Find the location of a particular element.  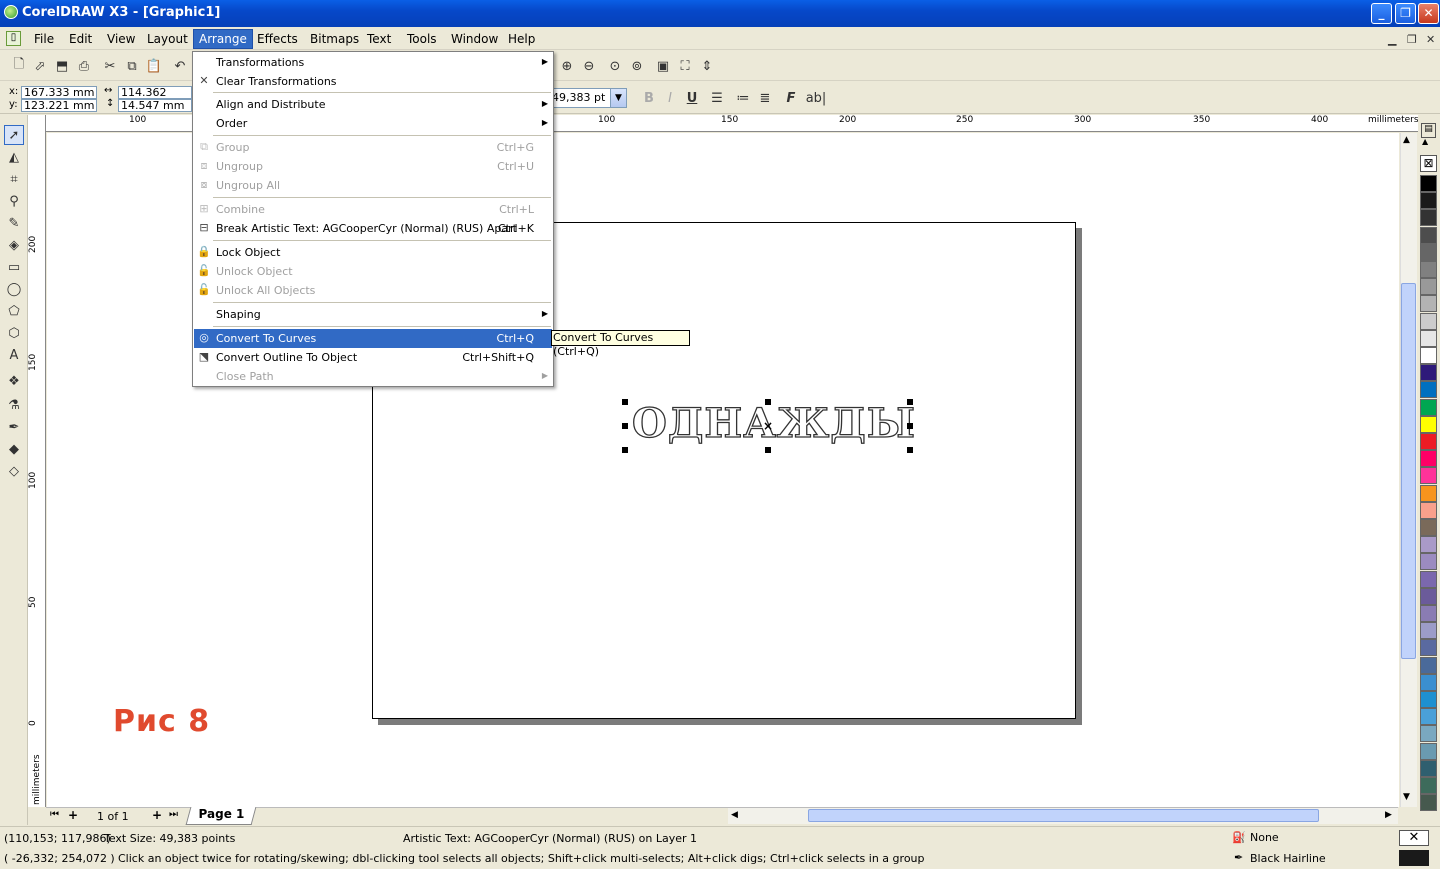

bold-icon: B is located at coordinates (649, 98).